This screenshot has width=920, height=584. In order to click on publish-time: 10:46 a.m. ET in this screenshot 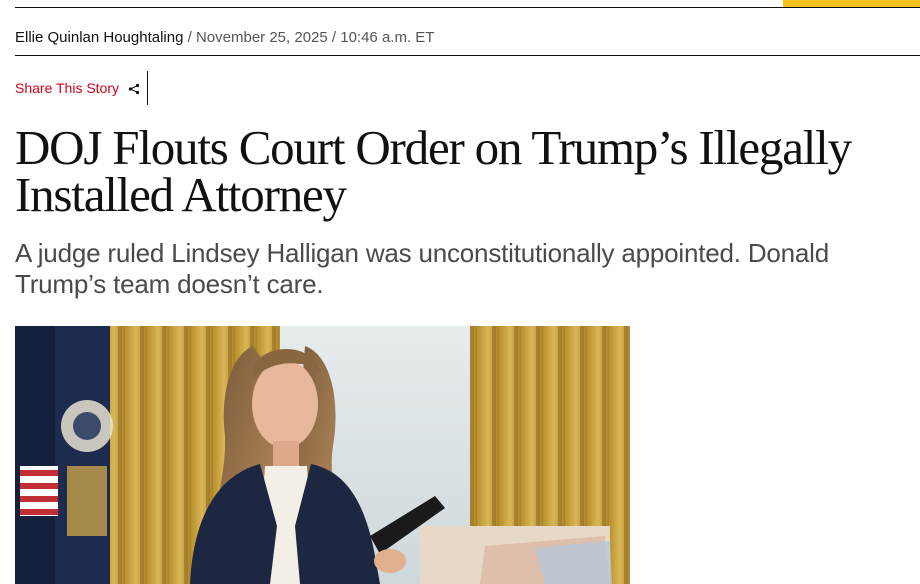, I will do `click(387, 37)`.